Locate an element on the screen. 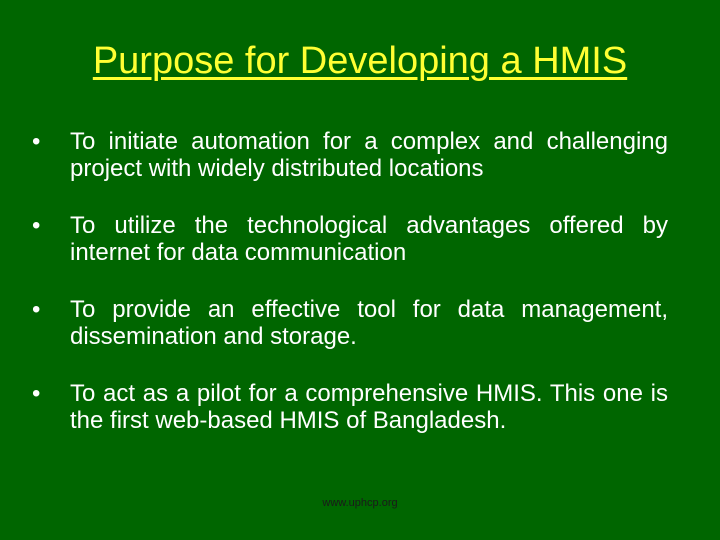 The width and height of the screenshot is (720, 540). footer-url: www.uphcp.org is located at coordinates (360, 503).